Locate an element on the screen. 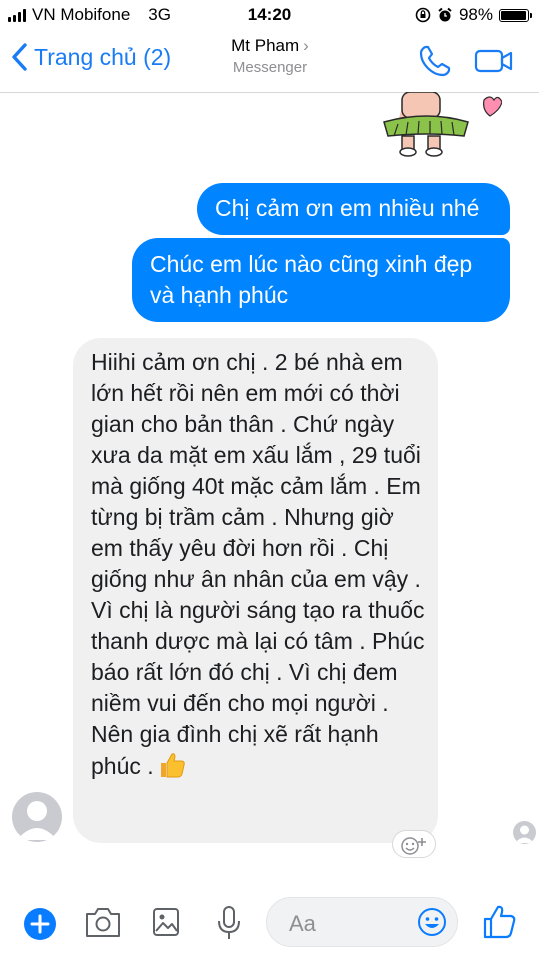 The width and height of the screenshot is (539, 960). contact-header: Mt Pham › Messenger is located at coordinates (270, 56).